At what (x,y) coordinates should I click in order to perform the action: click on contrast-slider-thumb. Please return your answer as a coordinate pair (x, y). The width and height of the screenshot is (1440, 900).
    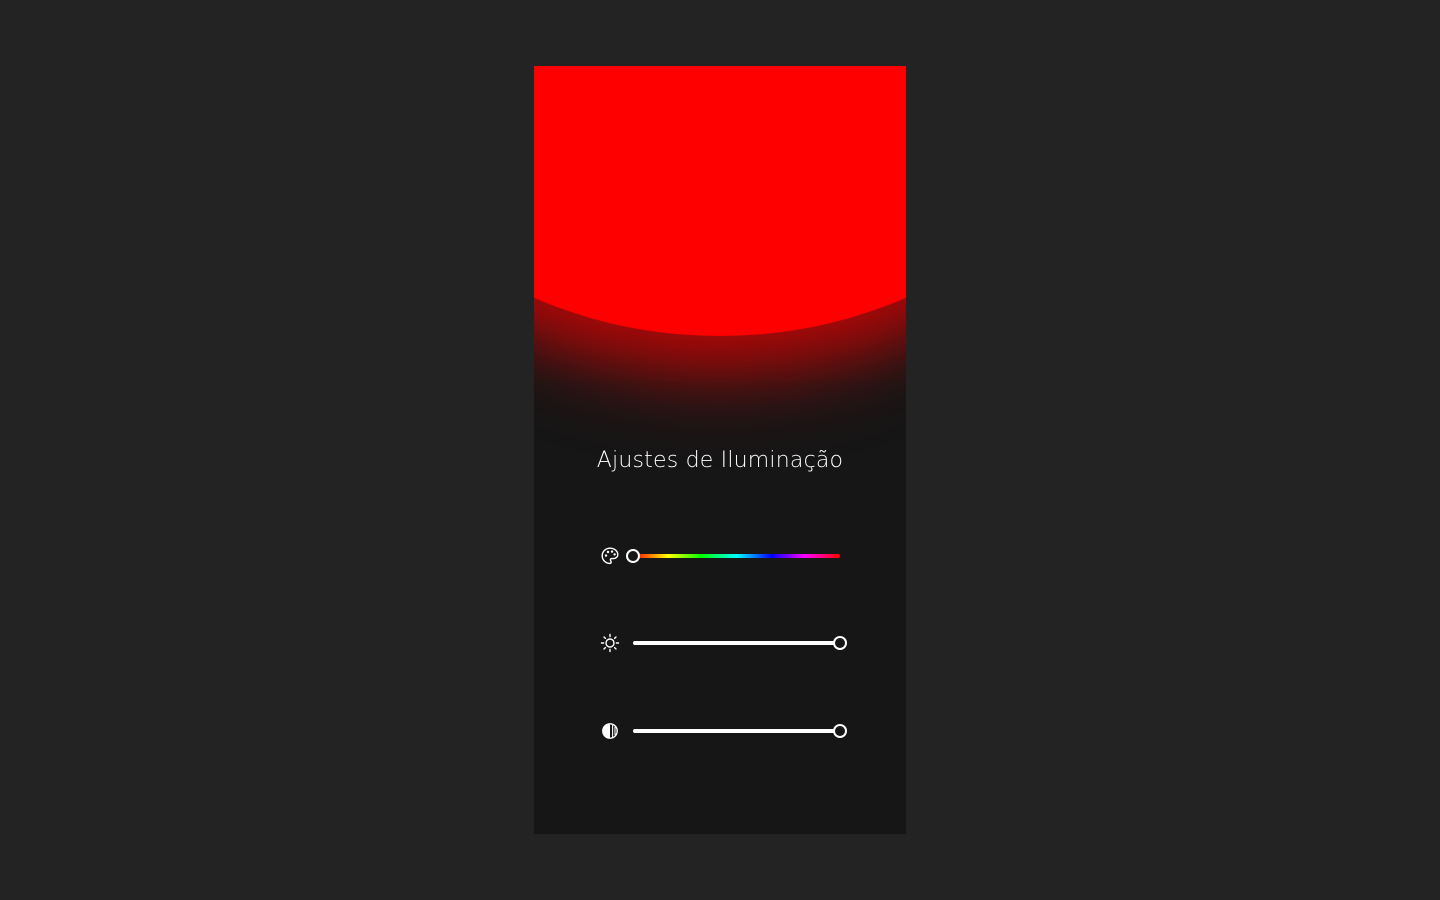
    Looking at the image, I should click on (840, 731).